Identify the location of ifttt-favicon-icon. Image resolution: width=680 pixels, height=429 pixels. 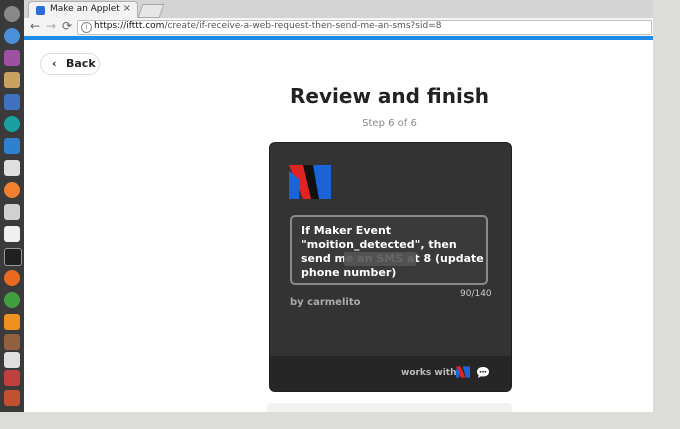
(40, 10).